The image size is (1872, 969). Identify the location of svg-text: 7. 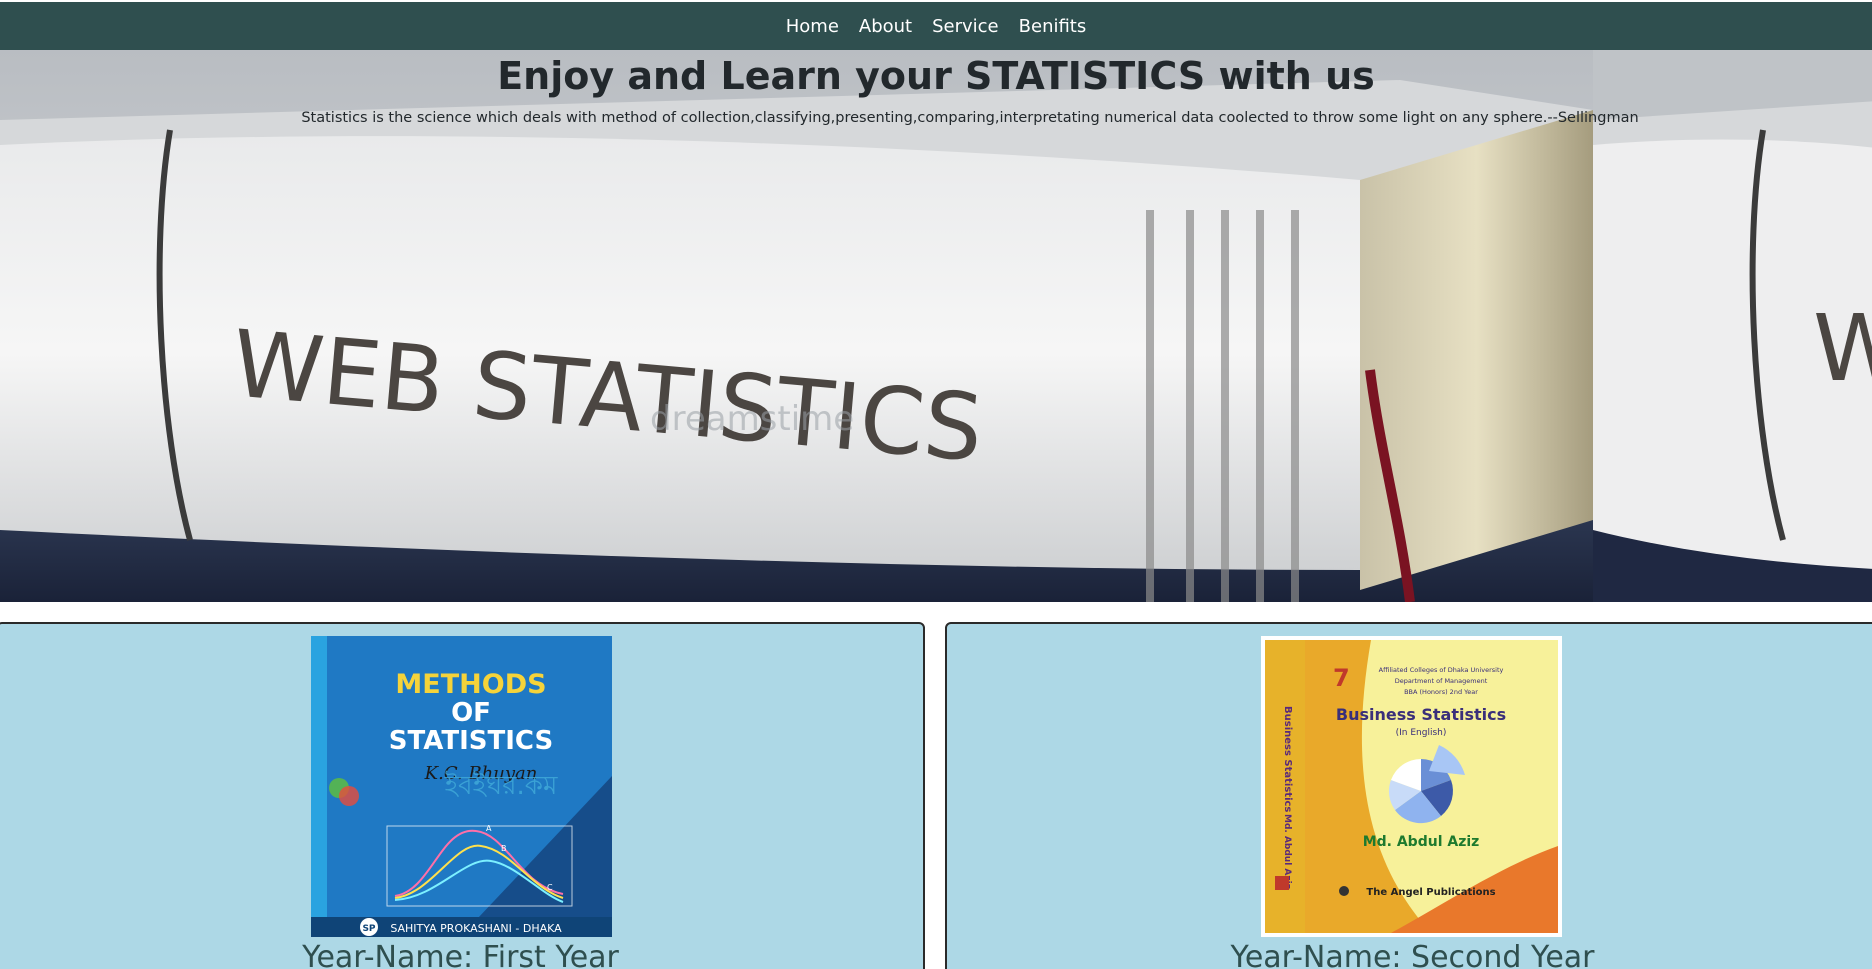
(1341, 678).